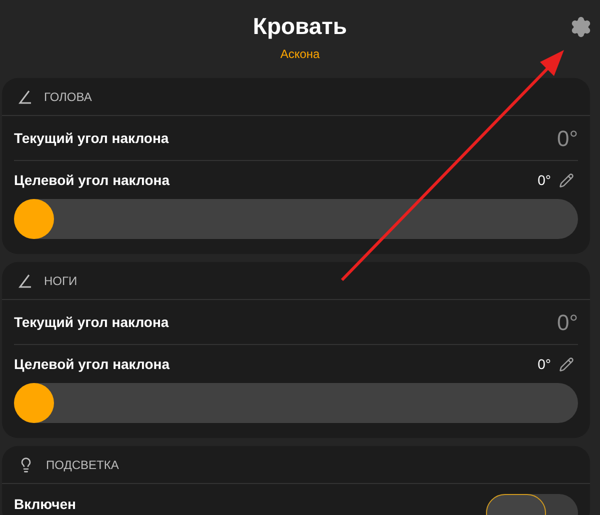  Describe the element at coordinates (45, 504) in the screenshot. I see `row-label: Включен` at that location.